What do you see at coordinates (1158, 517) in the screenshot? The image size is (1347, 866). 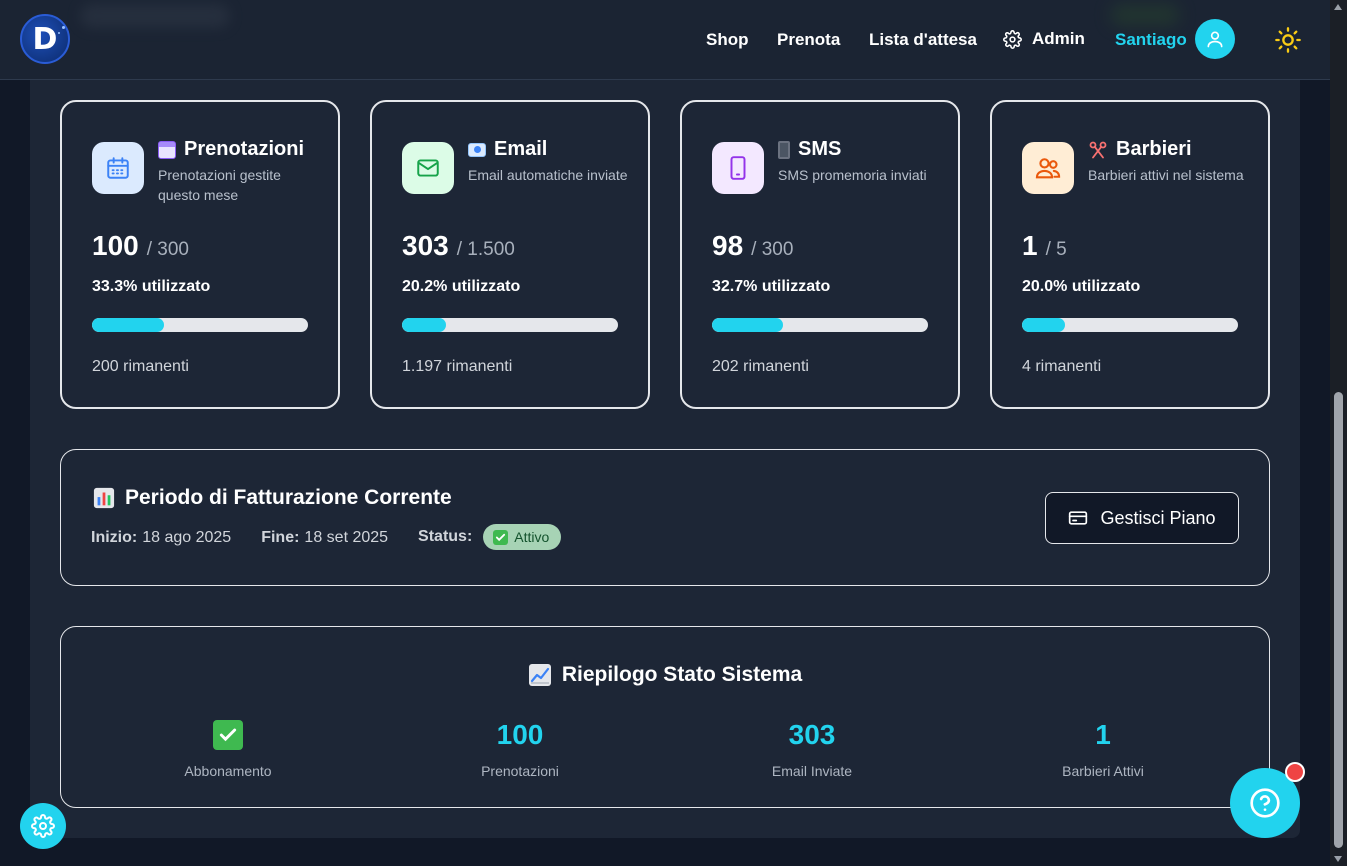 I see `manage-plan-label: Gestisci Piano` at bounding box center [1158, 517].